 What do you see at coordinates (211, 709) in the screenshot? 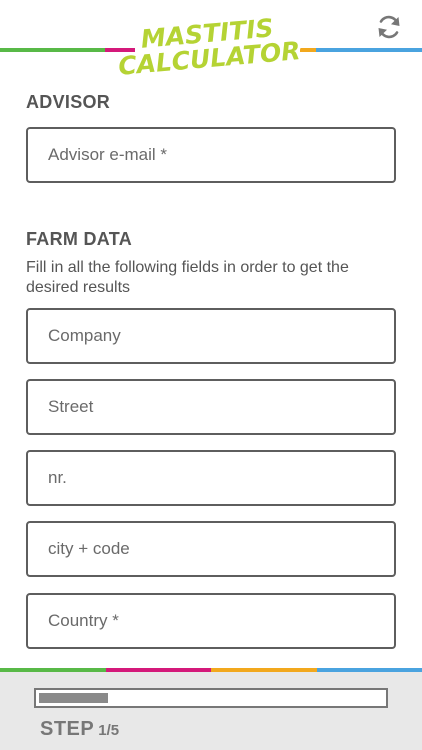
I see `footer-bar: STEP 1/5` at bounding box center [211, 709].